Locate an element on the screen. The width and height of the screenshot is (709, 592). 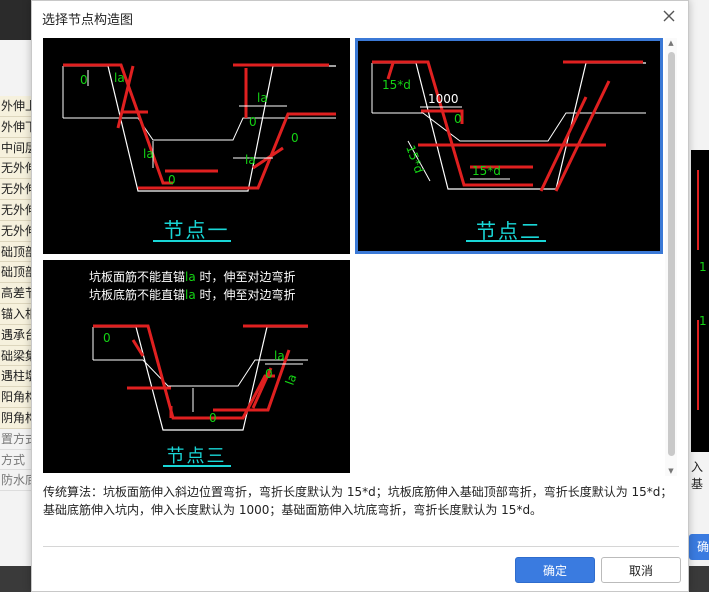
node-2-dim-label: 1000 is located at coordinates (443, 99).